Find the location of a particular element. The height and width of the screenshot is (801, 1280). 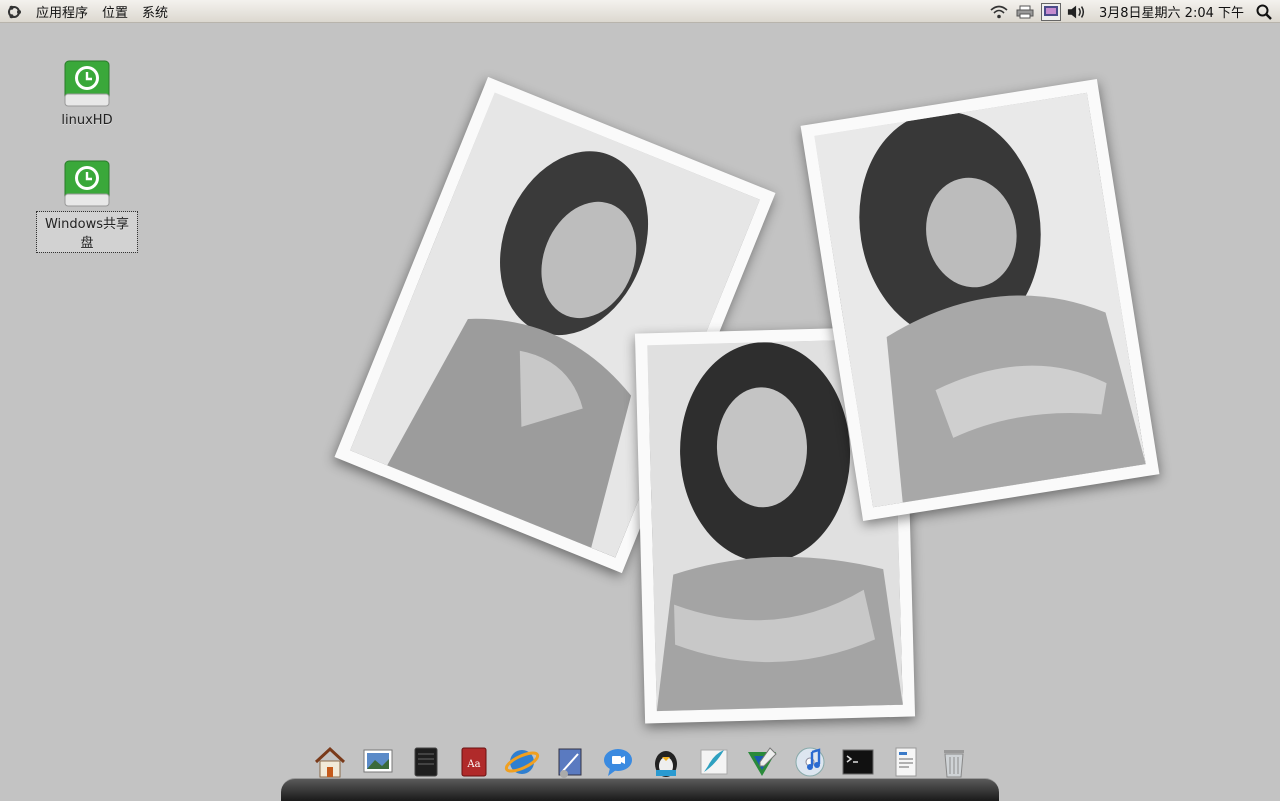

notebook-icon is located at coordinates (426, 762).